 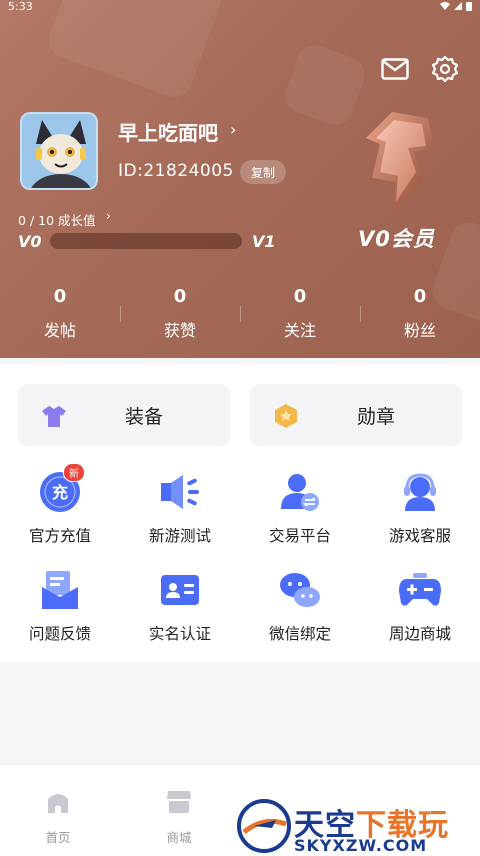 I want to click on service-label: 官方充值, so click(x=59, y=536).